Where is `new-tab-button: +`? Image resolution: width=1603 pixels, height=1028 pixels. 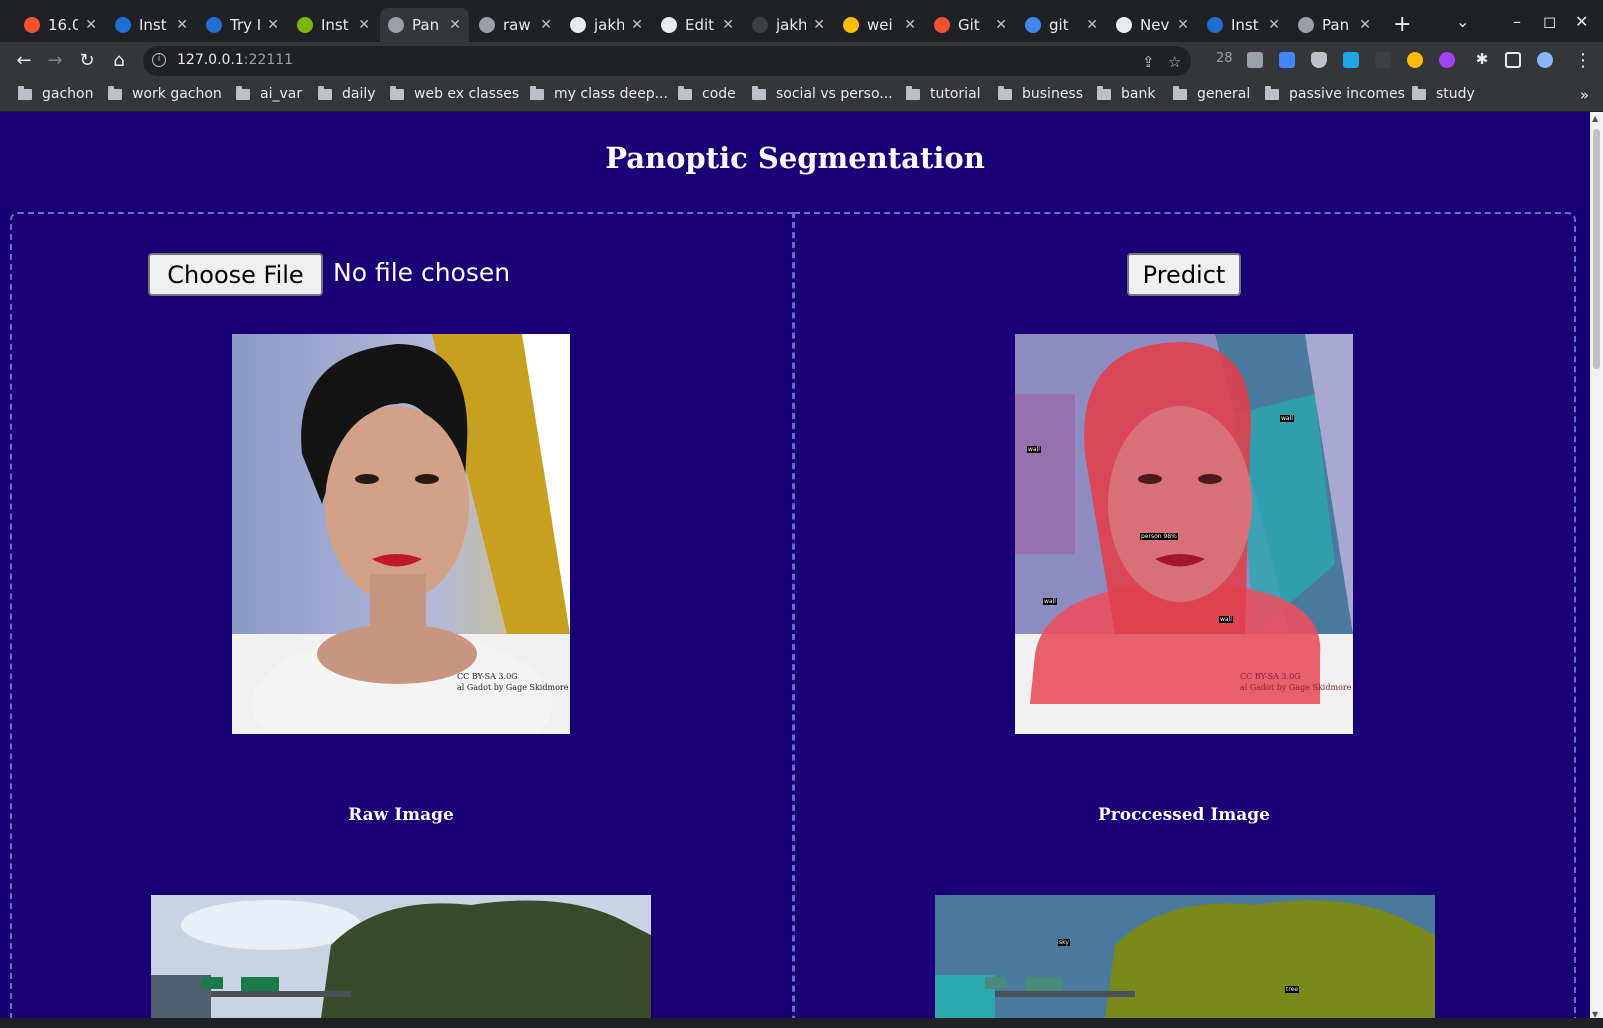
new-tab-button: + is located at coordinates (1402, 24).